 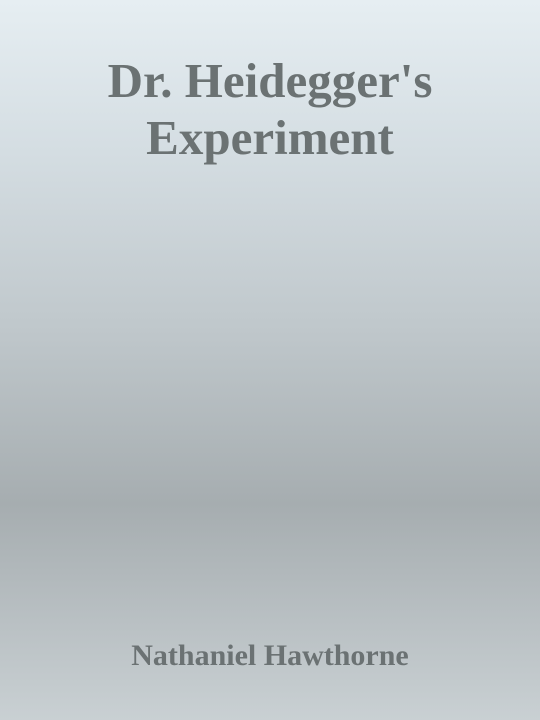 What do you see at coordinates (270, 80) in the screenshot?
I see `book-title-line-1: Dr. Heidegger's` at bounding box center [270, 80].